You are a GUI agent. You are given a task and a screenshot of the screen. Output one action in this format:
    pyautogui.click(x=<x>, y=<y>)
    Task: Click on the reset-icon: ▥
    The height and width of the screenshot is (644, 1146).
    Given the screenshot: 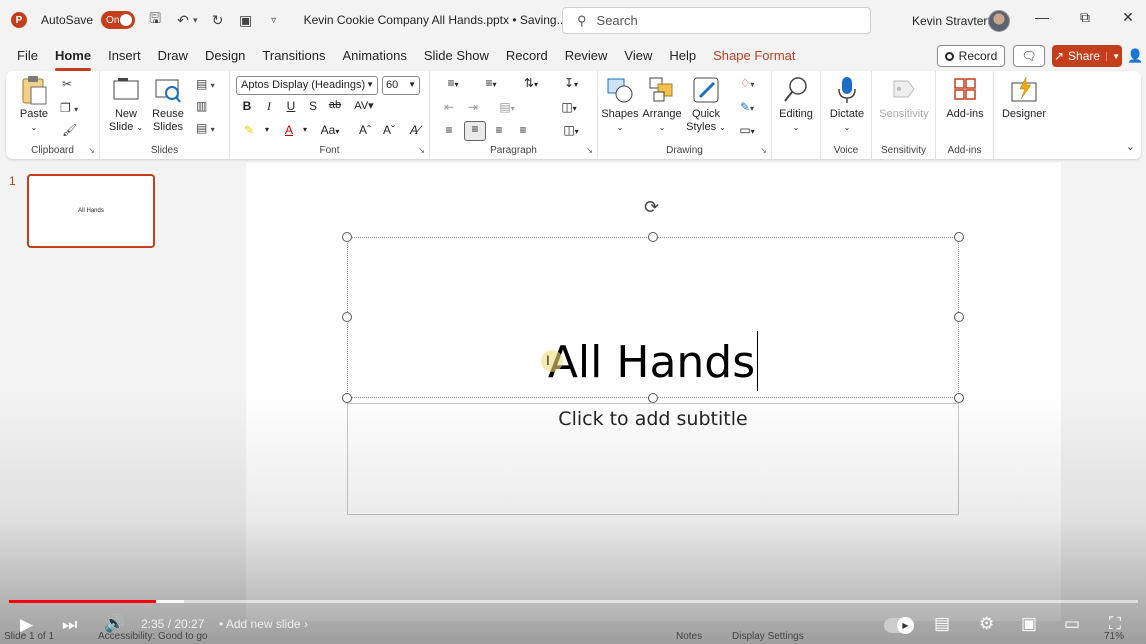 What is the action you would take?
    pyautogui.click(x=201, y=106)
    